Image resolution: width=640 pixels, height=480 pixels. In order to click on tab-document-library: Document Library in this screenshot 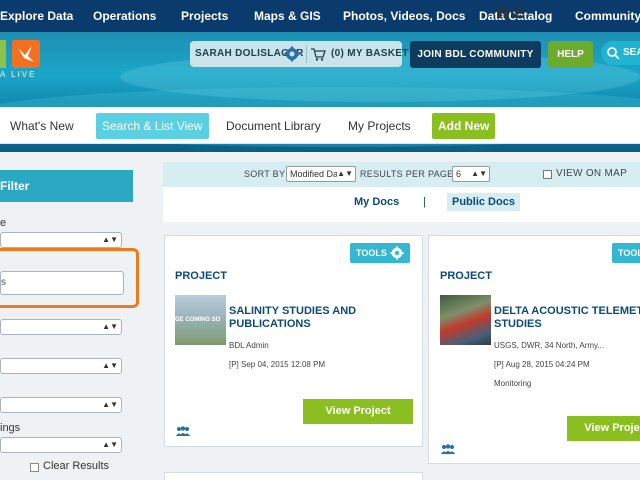, I will do `click(273, 126)`.